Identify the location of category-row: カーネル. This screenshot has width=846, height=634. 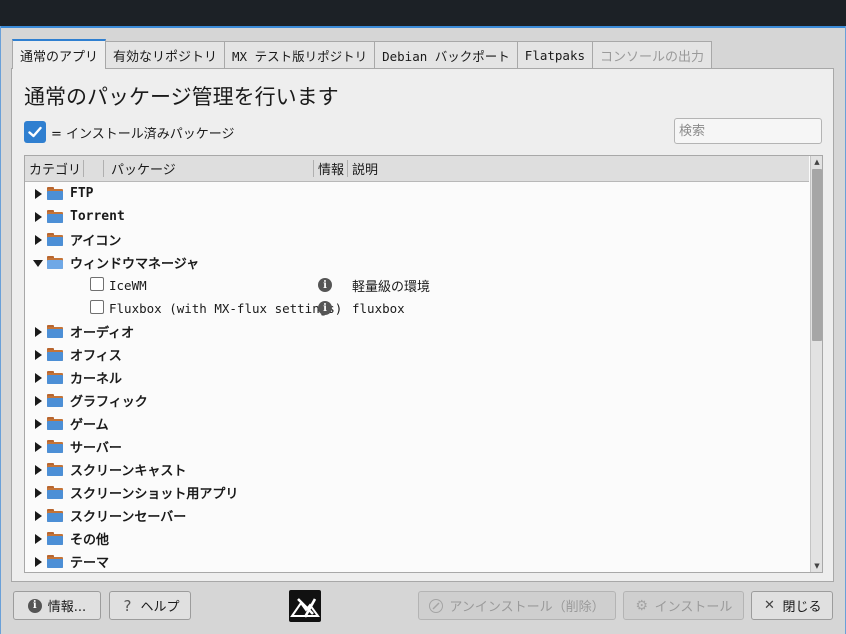
(417, 377).